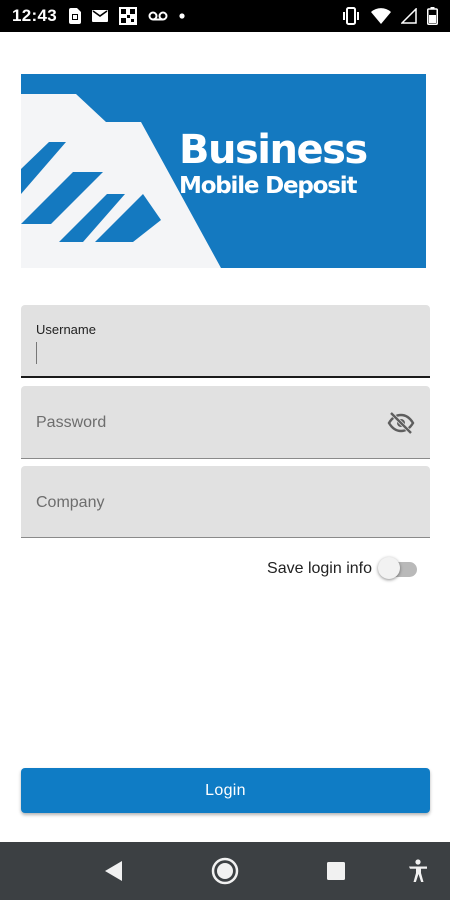 Image resolution: width=450 pixels, height=900 pixels. What do you see at coordinates (225, 422) in the screenshot?
I see `password-field: Password` at bounding box center [225, 422].